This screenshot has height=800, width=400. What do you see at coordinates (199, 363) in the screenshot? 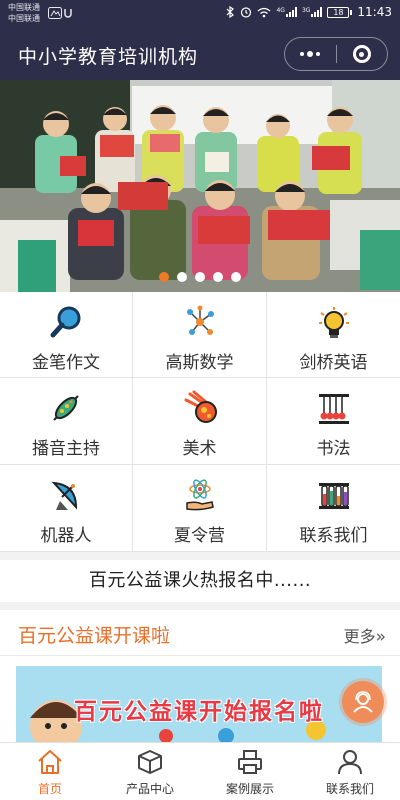
I see `category-label: 高斯数学` at bounding box center [199, 363].